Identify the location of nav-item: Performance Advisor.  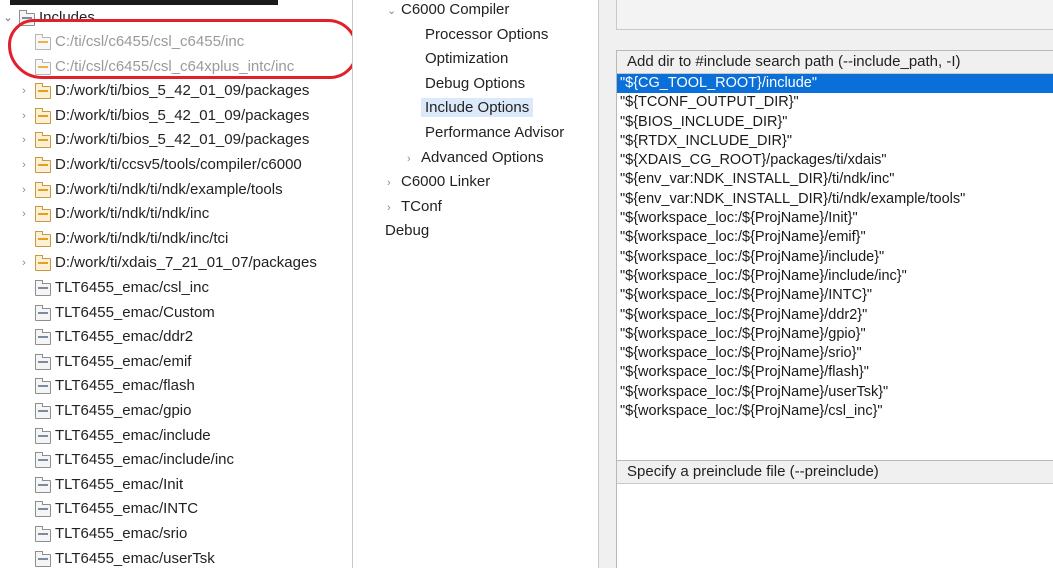
(494, 133).